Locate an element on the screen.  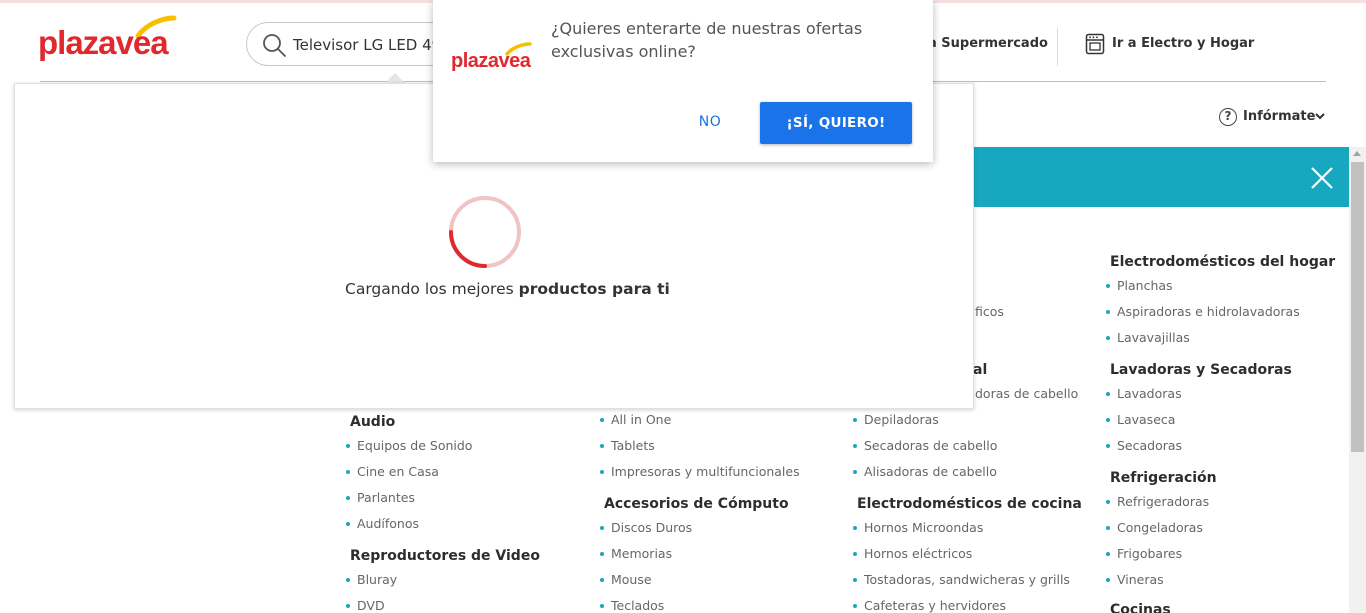
category-video: Reproductores de Video is located at coordinates (445, 556).